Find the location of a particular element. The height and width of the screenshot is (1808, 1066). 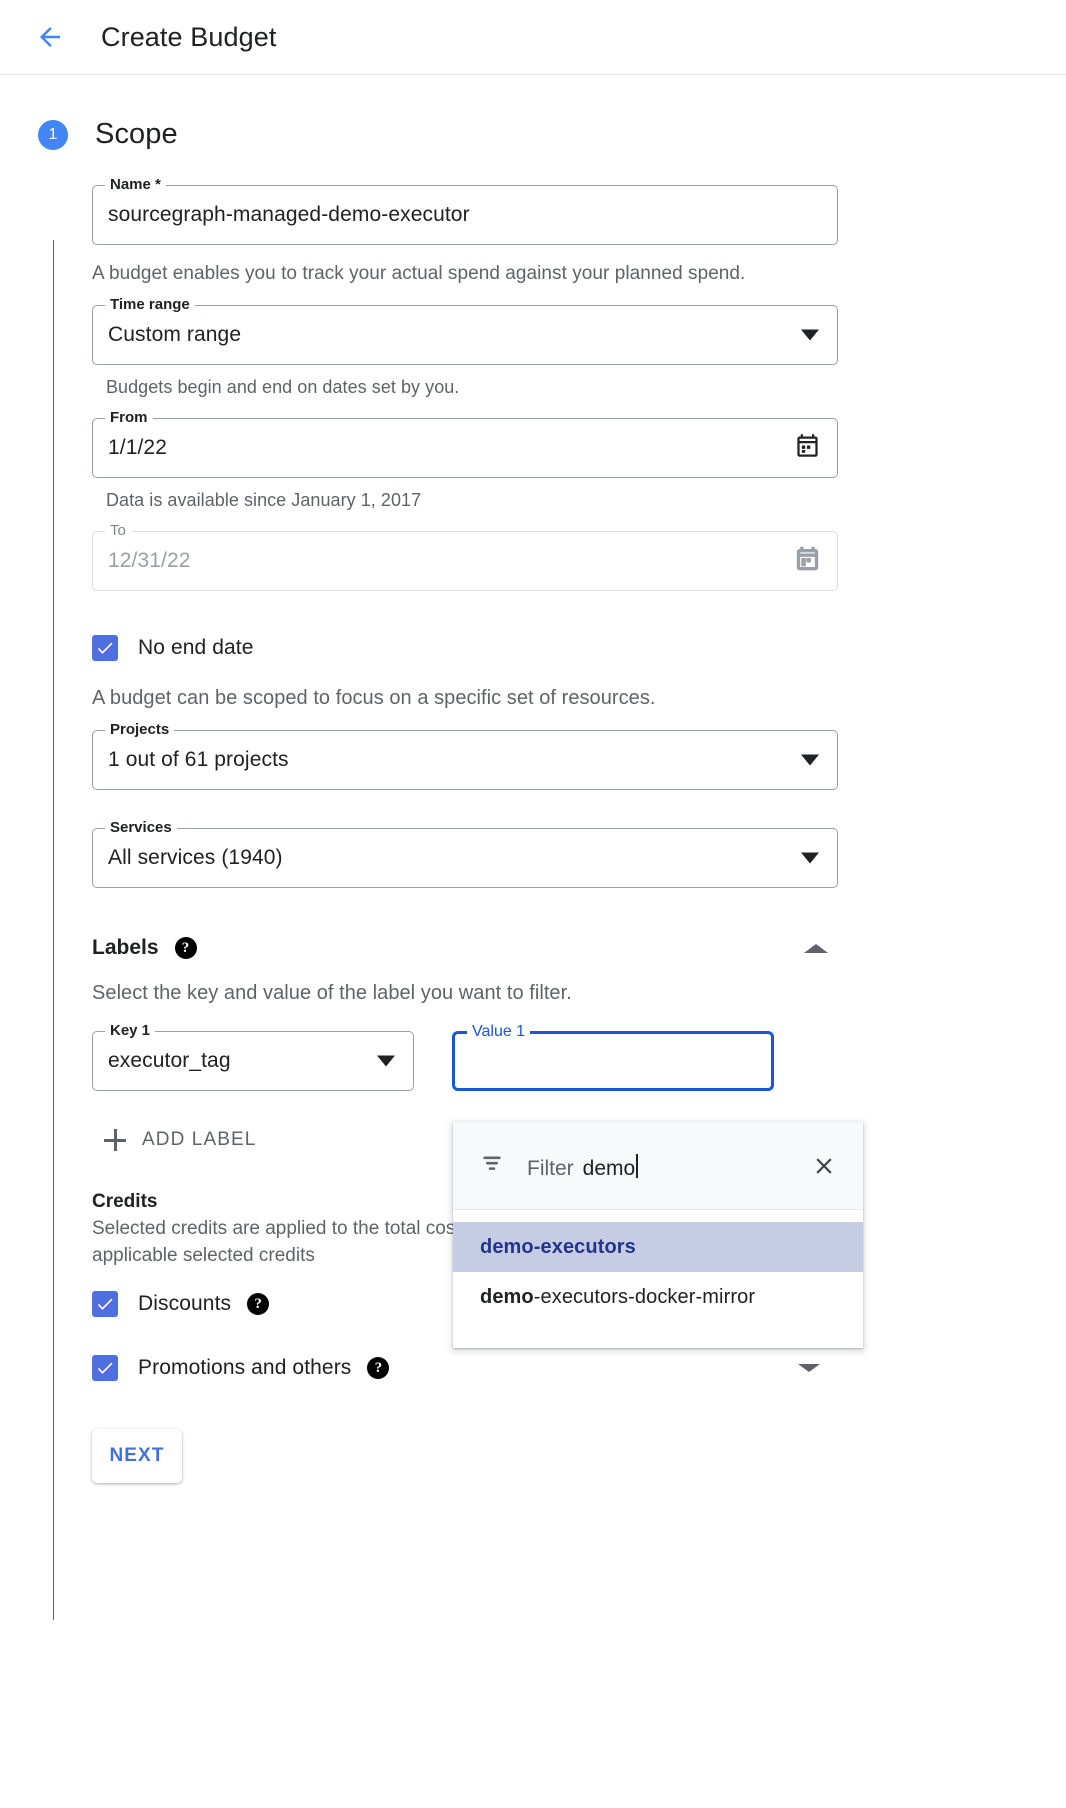

budget-name-value: sourcegraph-managed-demo-executor is located at coordinates (289, 214).